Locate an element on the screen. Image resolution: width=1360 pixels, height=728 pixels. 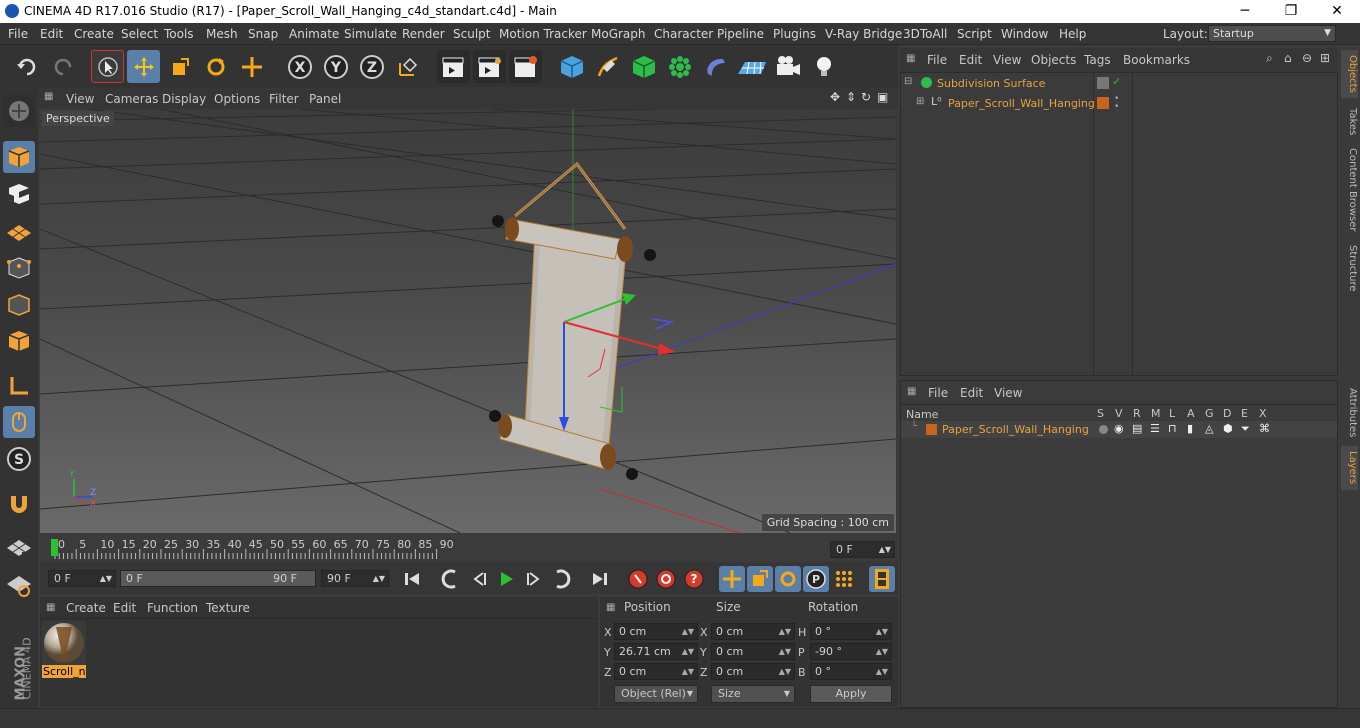
layer-col-generators: G is located at coordinates (1209, 413).